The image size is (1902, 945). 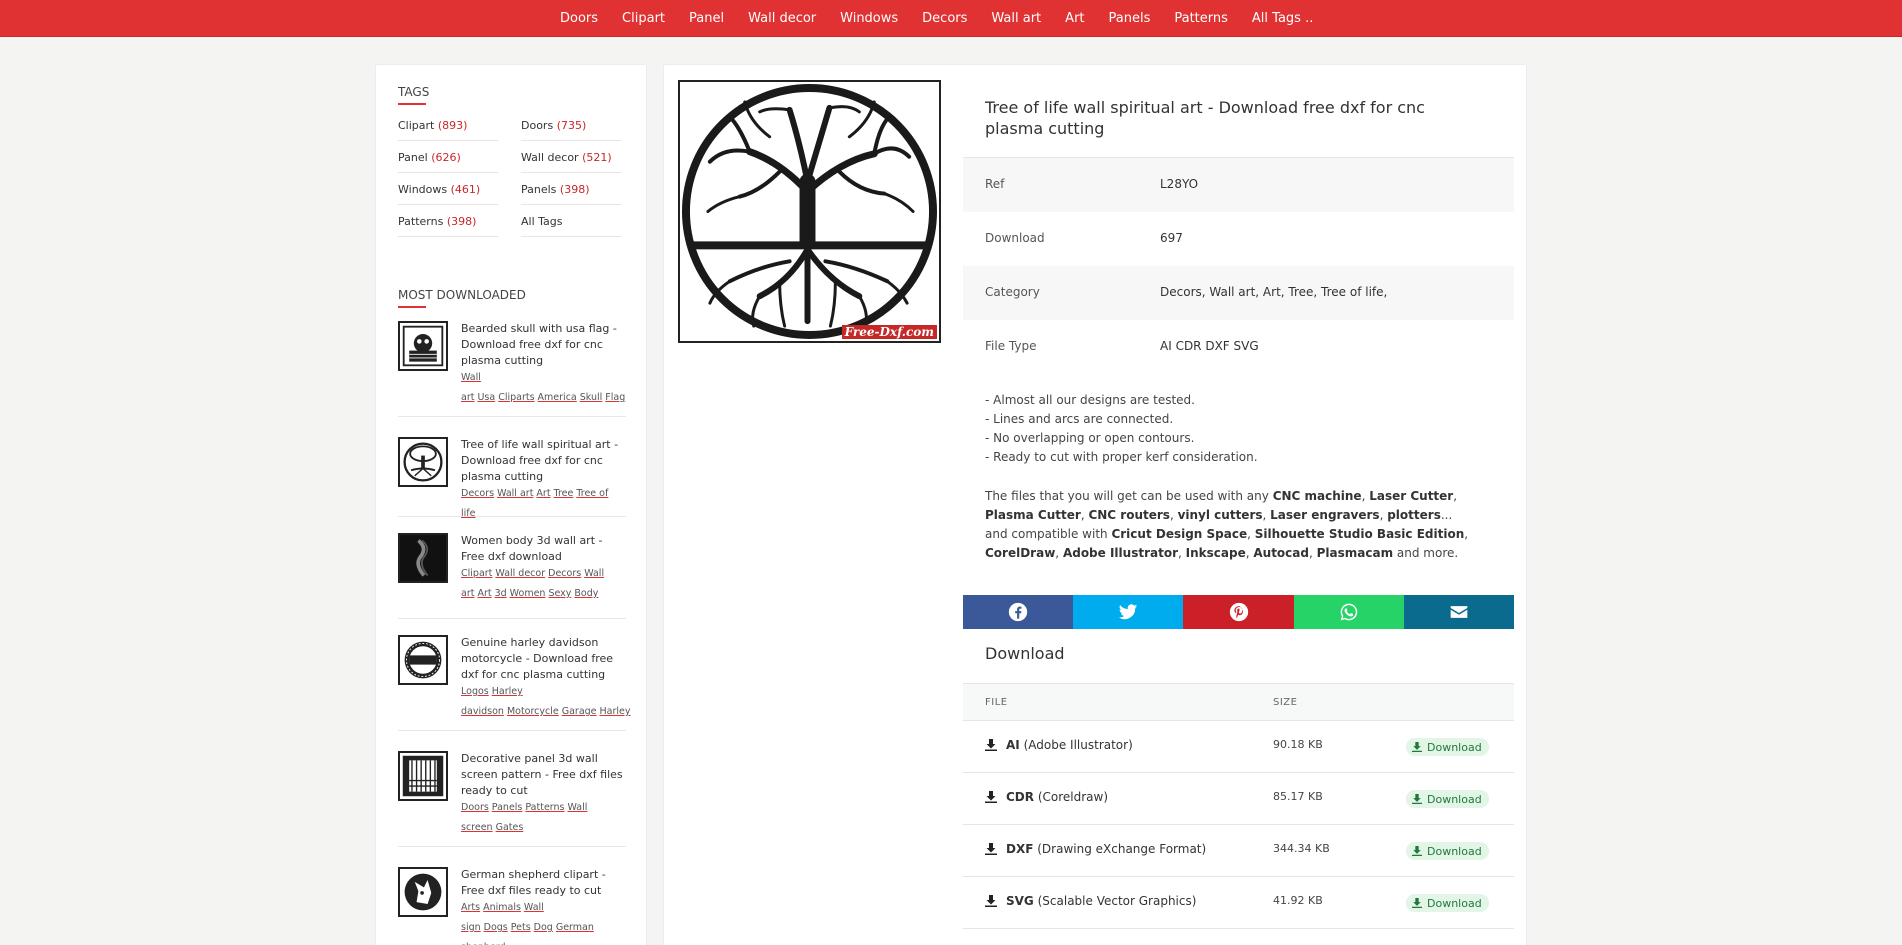 I want to click on tag-panels: Panels (398), so click(x=571, y=189).